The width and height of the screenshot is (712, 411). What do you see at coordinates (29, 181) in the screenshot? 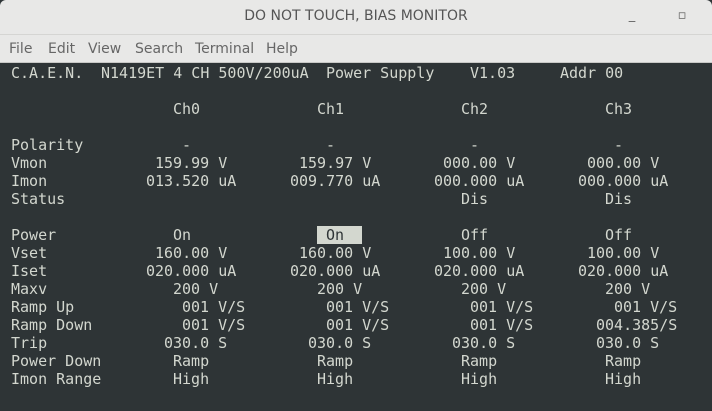
I see `parameter-label: Imon` at bounding box center [29, 181].